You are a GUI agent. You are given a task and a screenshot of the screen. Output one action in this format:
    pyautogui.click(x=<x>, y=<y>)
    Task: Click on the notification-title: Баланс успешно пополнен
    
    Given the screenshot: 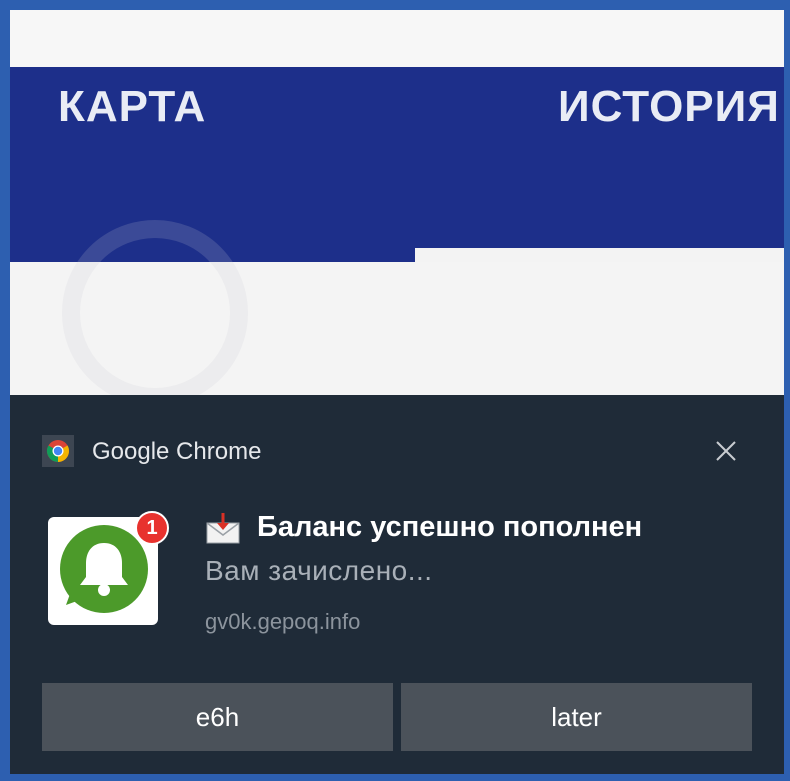 What is the action you would take?
    pyautogui.click(x=450, y=527)
    